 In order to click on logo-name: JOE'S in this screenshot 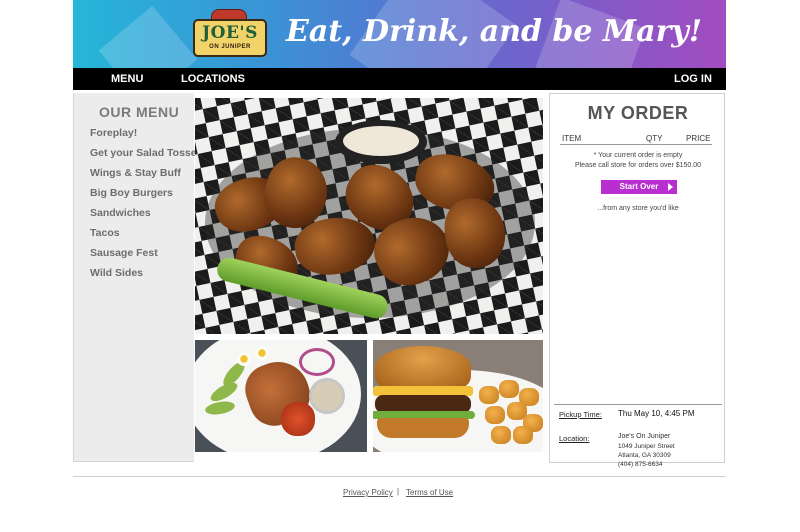, I will do `click(230, 33)`.